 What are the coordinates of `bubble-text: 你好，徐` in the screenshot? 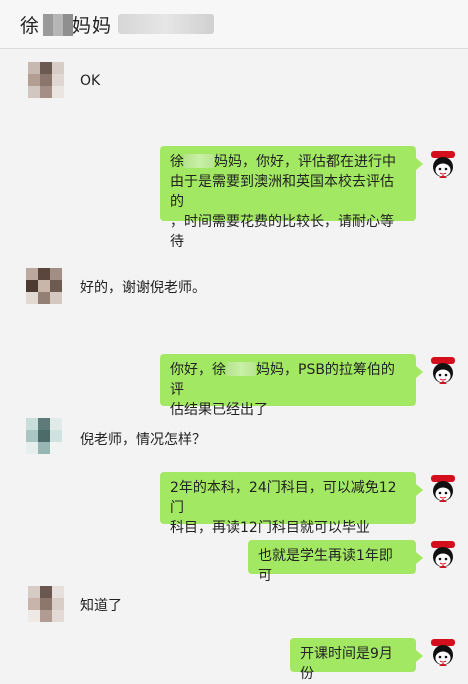 It's located at (198, 370).